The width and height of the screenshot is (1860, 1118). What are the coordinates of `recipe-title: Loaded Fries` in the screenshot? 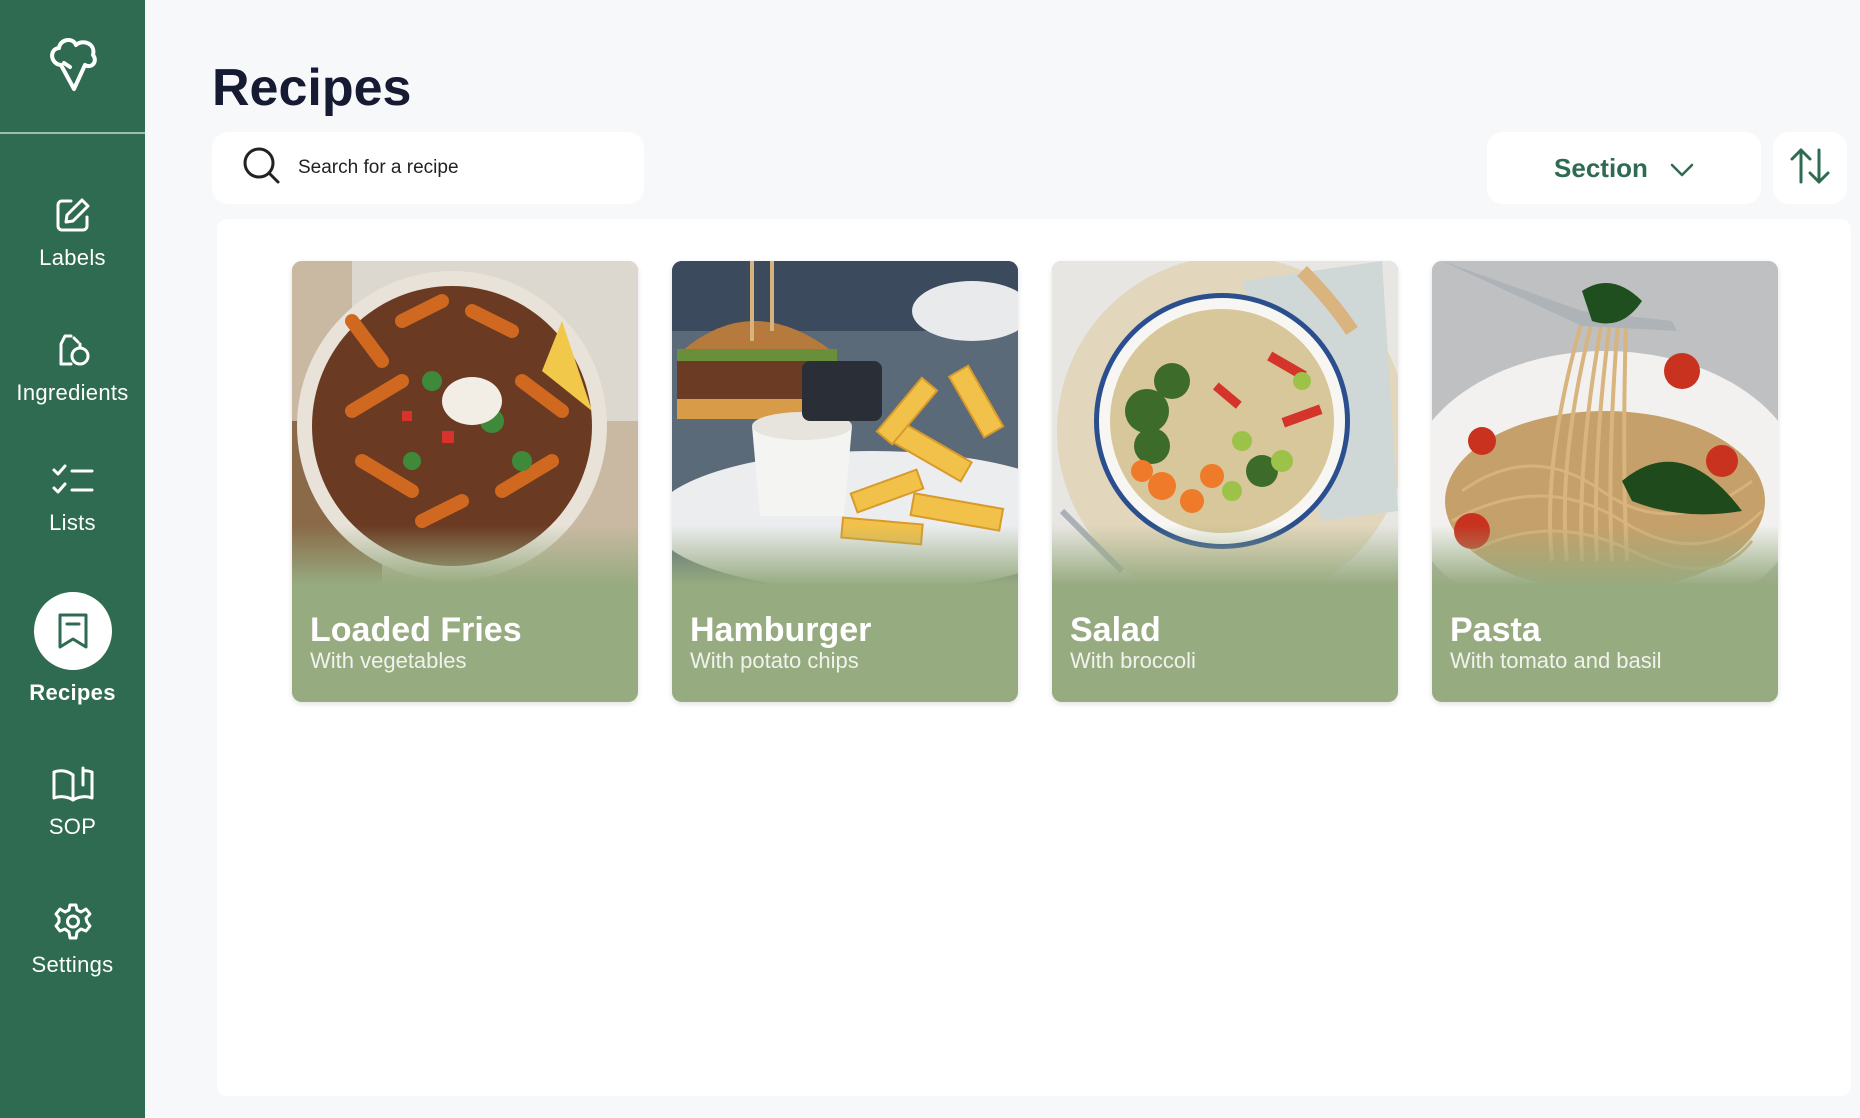 It's located at (416, 630).